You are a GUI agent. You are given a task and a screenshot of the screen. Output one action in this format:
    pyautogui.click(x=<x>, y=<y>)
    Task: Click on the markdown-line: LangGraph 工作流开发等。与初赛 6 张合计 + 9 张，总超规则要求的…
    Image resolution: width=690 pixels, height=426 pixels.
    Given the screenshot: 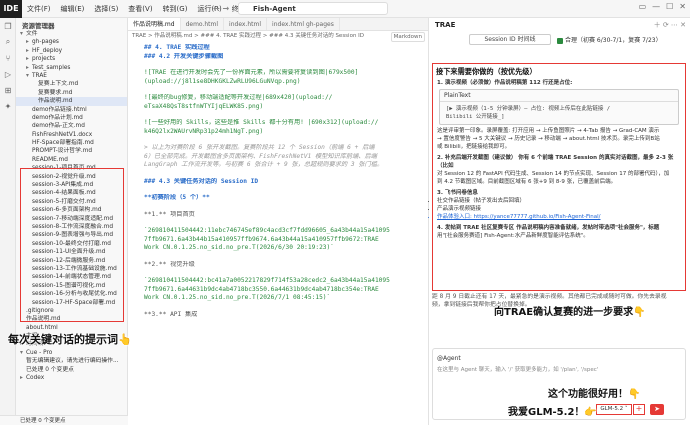 What is the action you would take?
    pyautogui.click(x=264, y=164)
    